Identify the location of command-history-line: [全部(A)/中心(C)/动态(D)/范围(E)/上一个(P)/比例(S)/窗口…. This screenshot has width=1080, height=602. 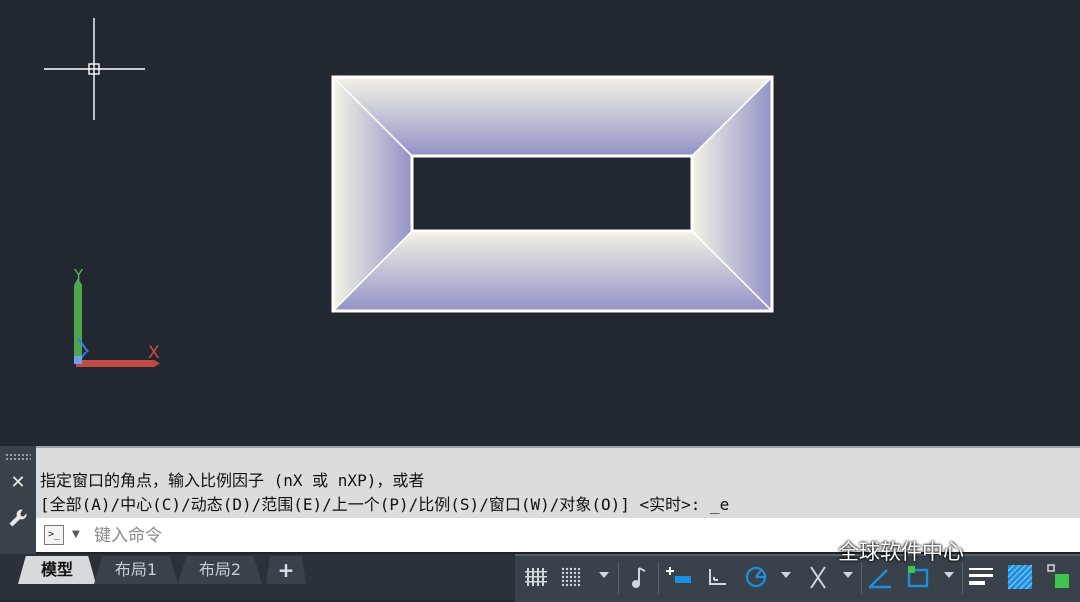
(385, 504).